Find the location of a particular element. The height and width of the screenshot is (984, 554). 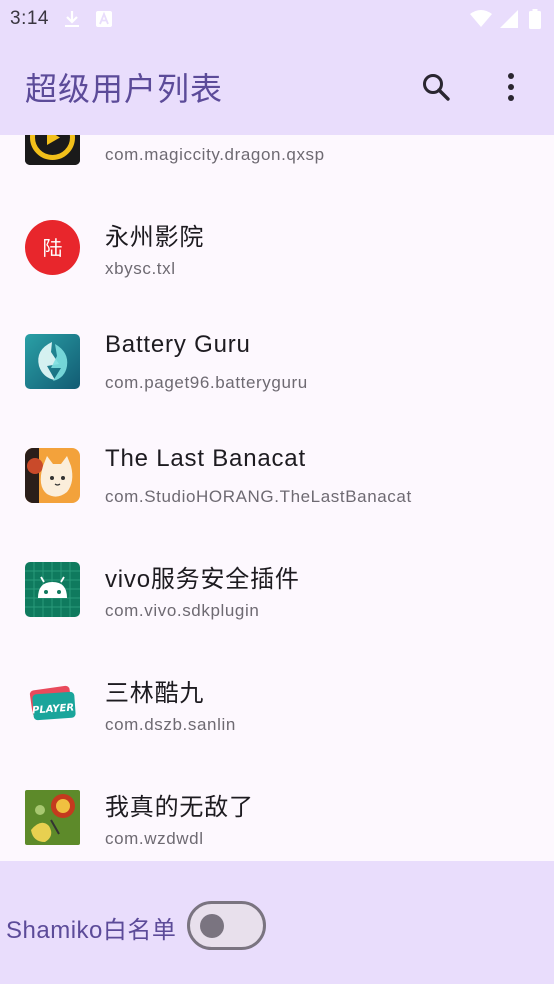

yongzhou-cinema-icon: 陆 is located at coordinates (52, 247).